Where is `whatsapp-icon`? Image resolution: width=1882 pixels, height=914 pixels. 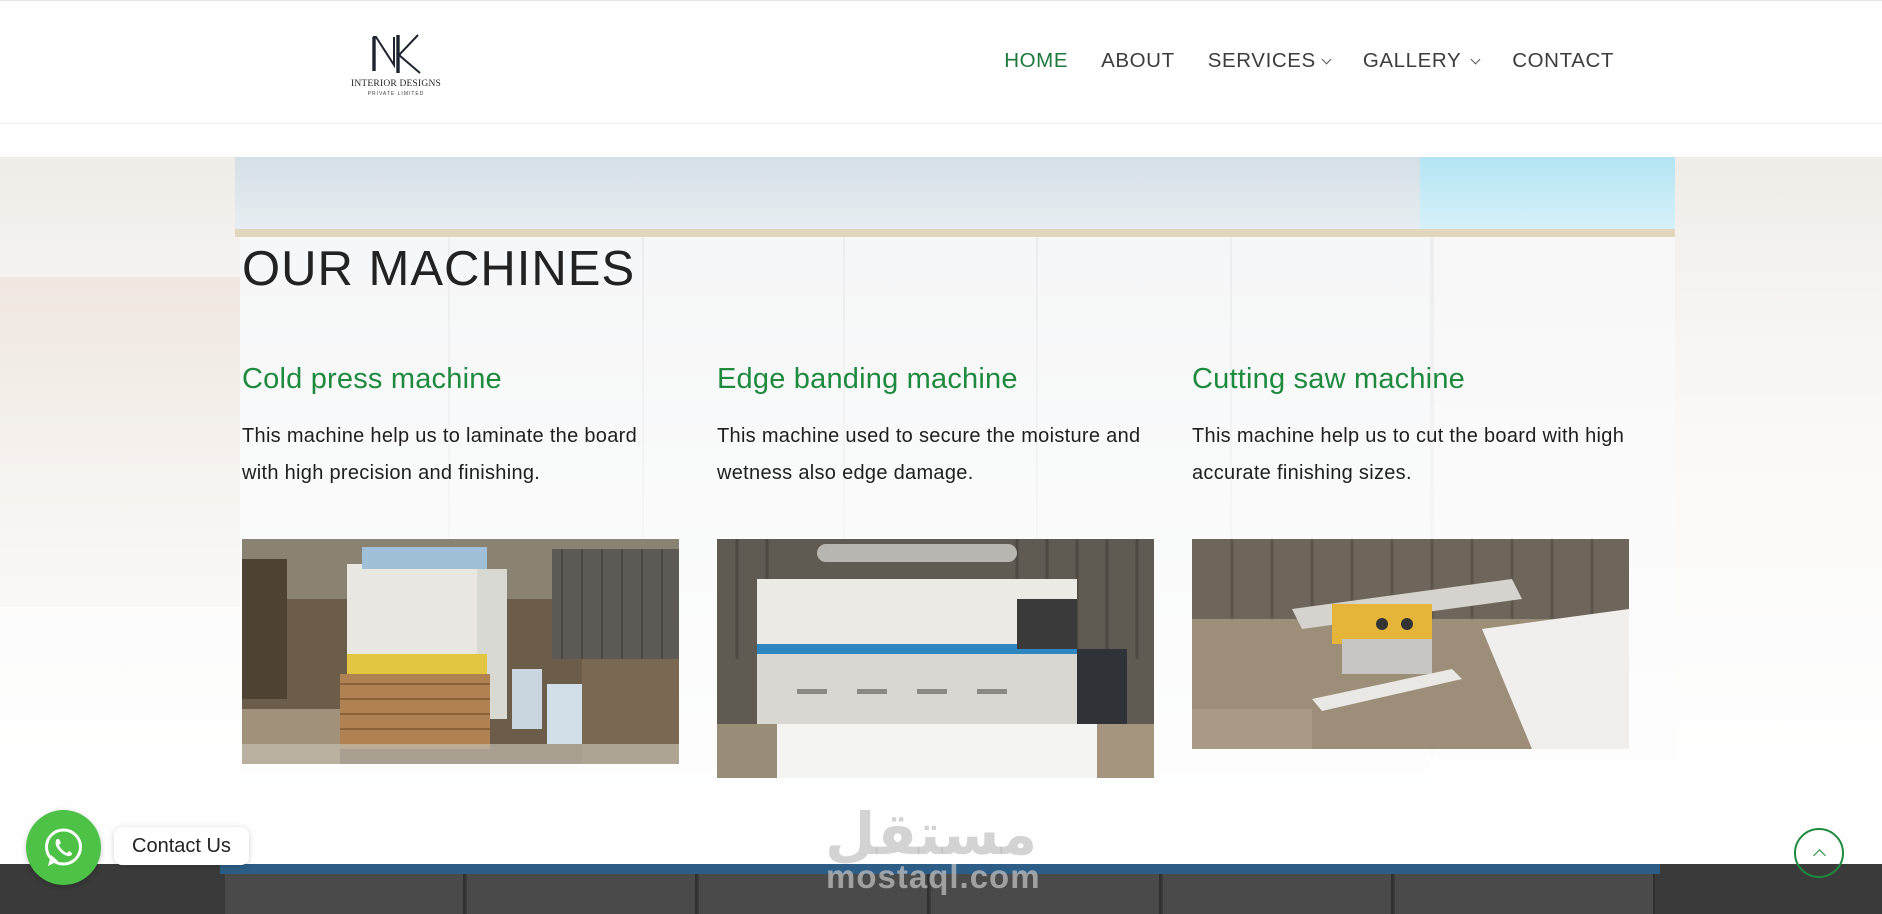 whatsapp-icon is located at coordinates (63, 847).